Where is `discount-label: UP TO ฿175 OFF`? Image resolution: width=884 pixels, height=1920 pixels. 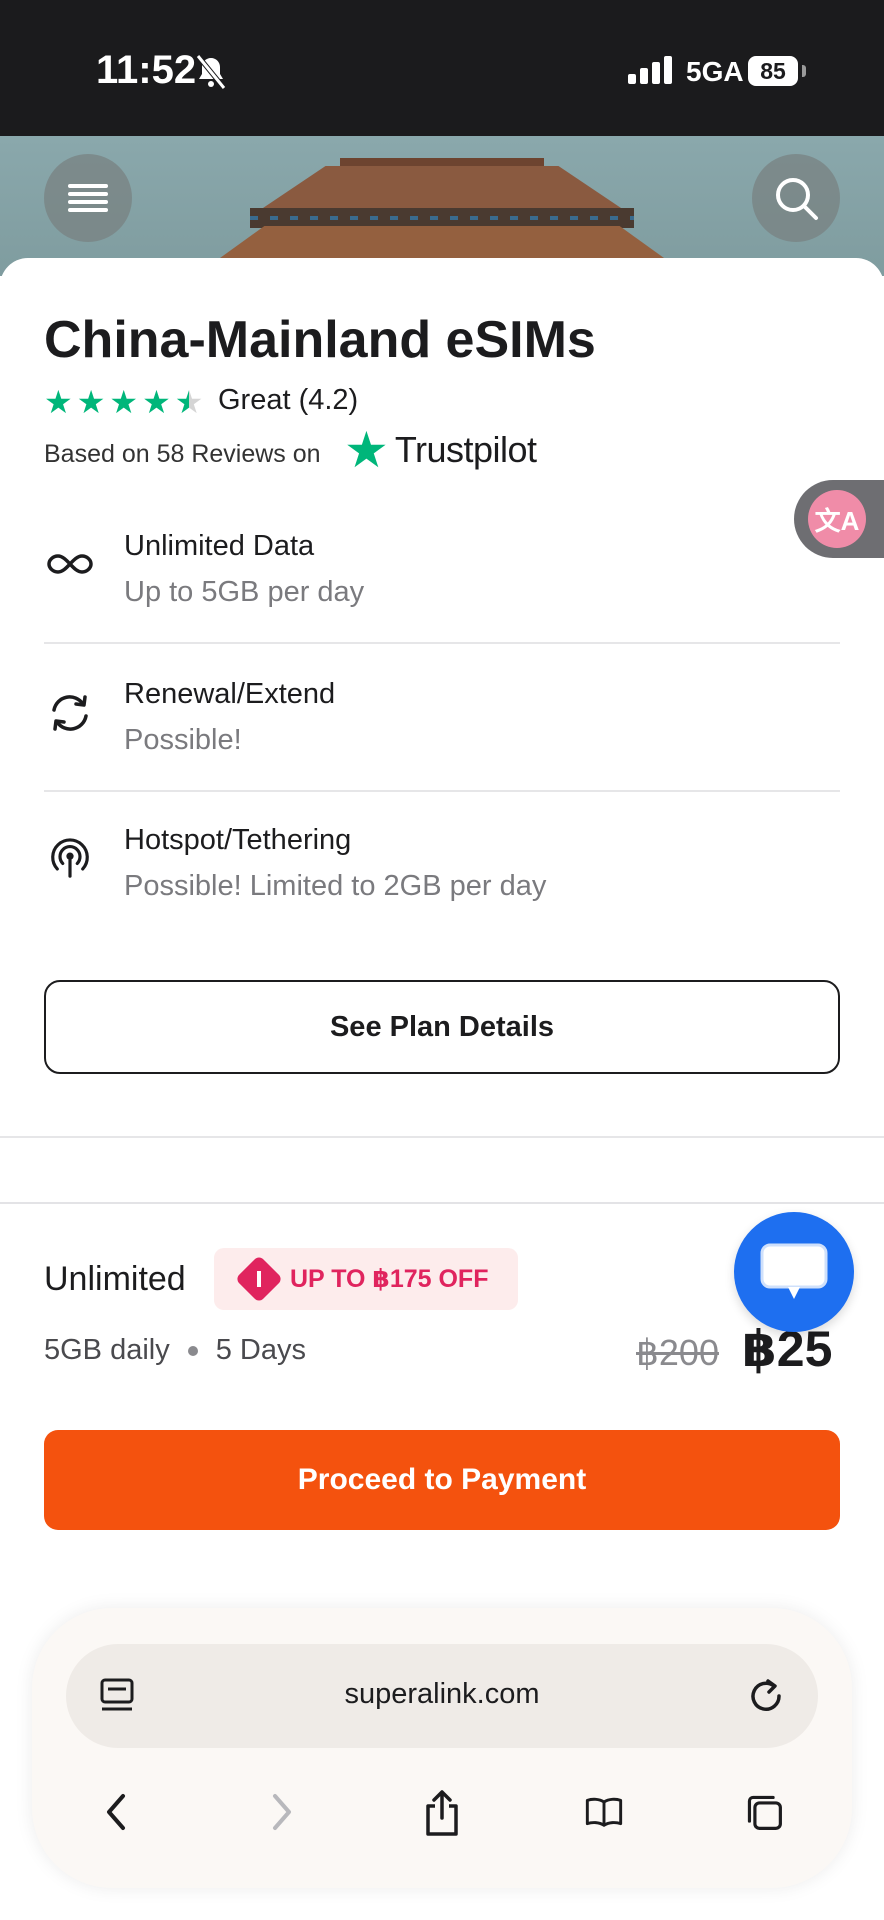 discount-label: UP TO ฿175 OFF is located at coordinates (389, 1279).